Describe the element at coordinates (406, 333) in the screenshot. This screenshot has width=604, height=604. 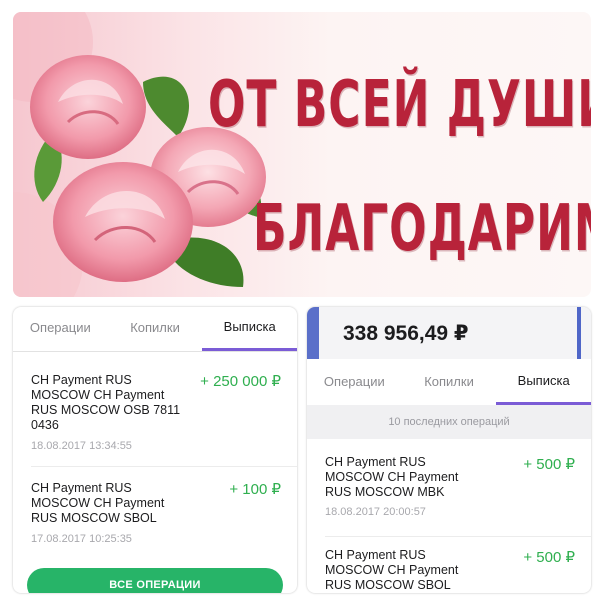
I see `account-balance: 338 956,49 ₽` at that location.